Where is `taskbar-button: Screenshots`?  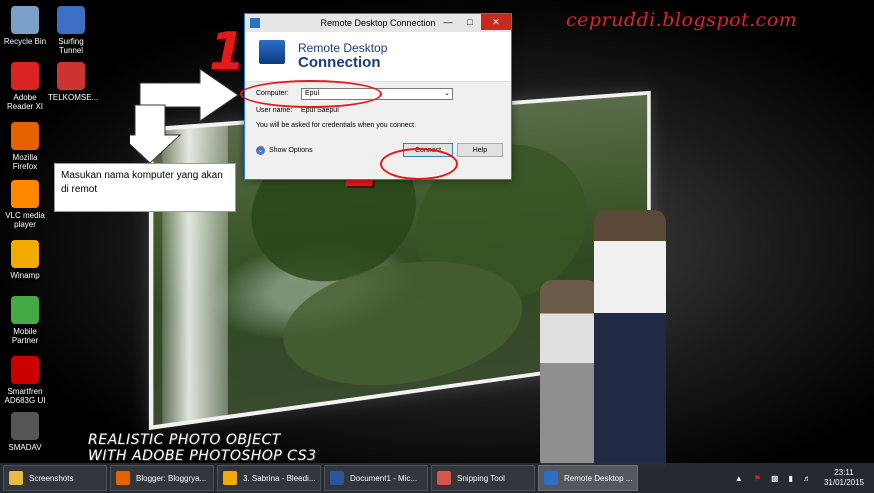
taskbar-button: Screenshots is located at coordinates (55, 478).